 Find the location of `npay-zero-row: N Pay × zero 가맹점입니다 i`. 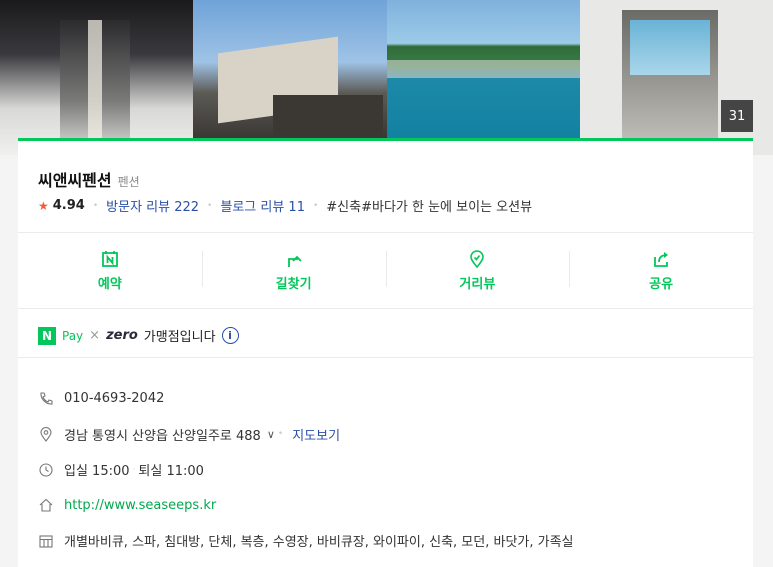

npay-zero-row: N Pay × zero 가맹점입니다 i is located at coordinates (138, 335).